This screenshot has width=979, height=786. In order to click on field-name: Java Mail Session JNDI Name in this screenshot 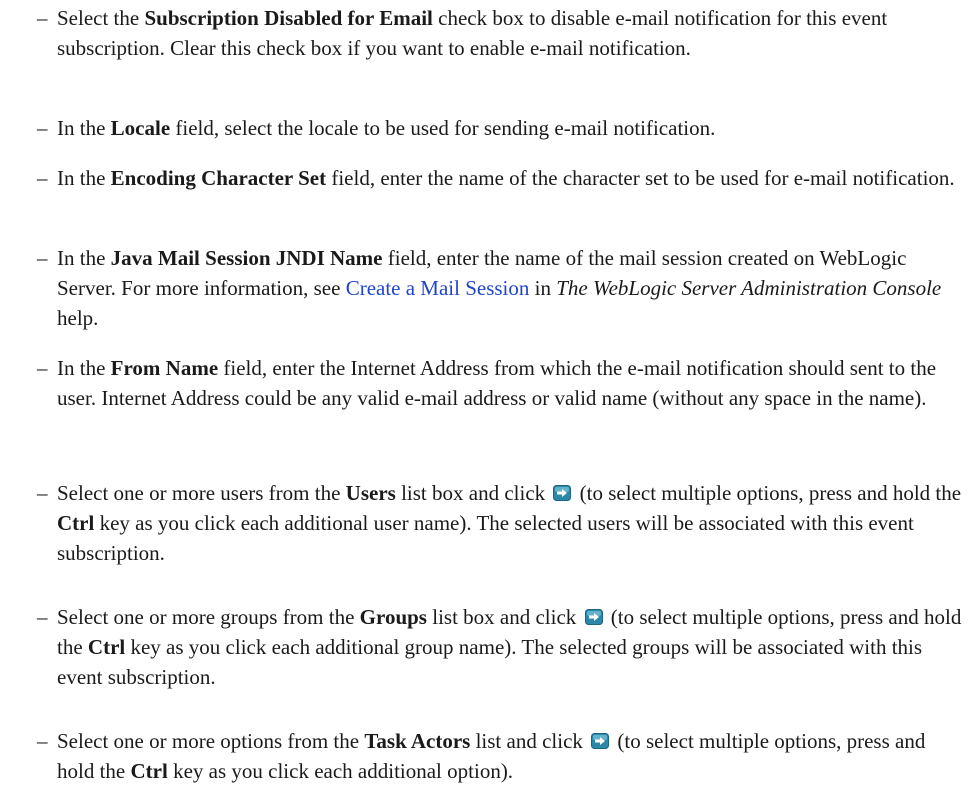, I will do `click(246, 258)`.